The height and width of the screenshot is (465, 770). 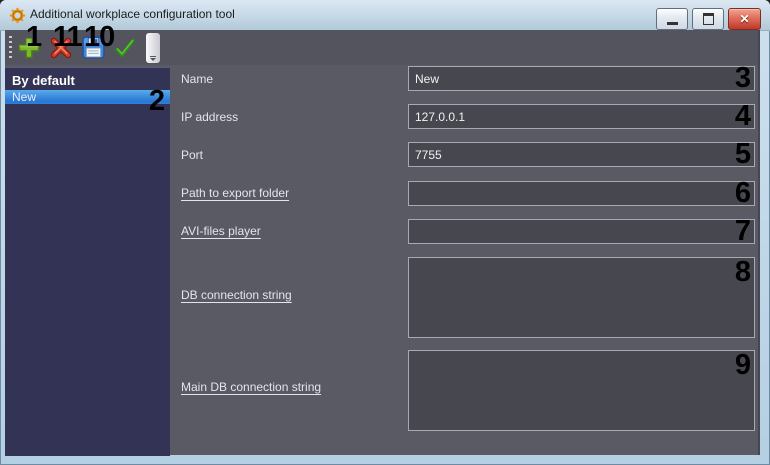 What do you see at coordinates (210, 117) in the screenshot?
I see `ip-address-label: IP address` at bounding box center [210, 117].